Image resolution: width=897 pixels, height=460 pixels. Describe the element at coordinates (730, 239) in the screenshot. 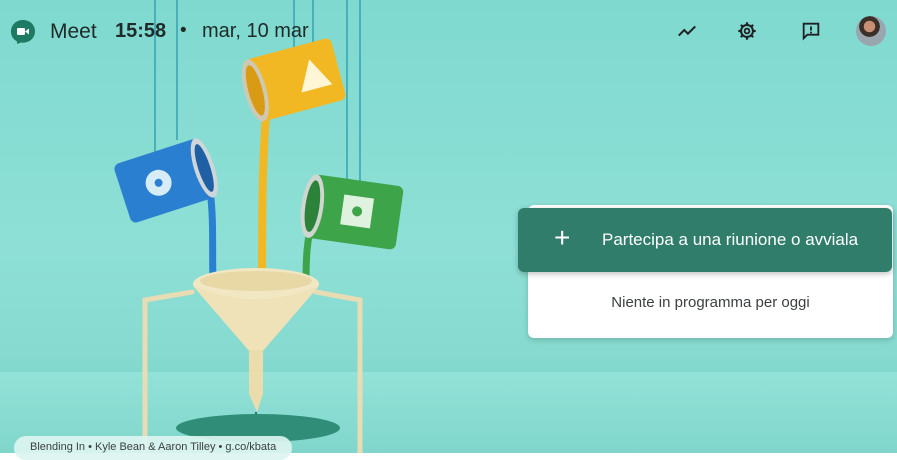

I see `join-meeting-label: Partecipa a una riunione o avviala` at that location.